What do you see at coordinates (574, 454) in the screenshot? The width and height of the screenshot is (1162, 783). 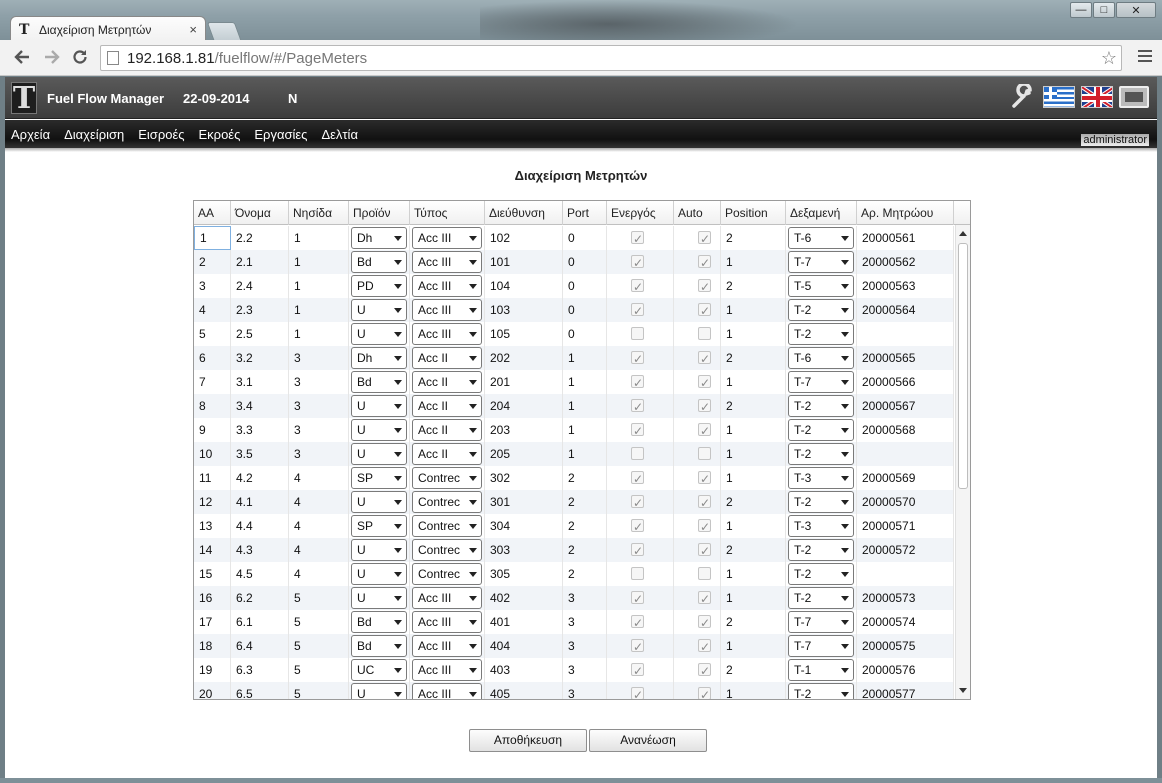 I see `table-row: 10 3.5 3 U Acc II 205 1 1 T-2` at bounding box center [574, 454].